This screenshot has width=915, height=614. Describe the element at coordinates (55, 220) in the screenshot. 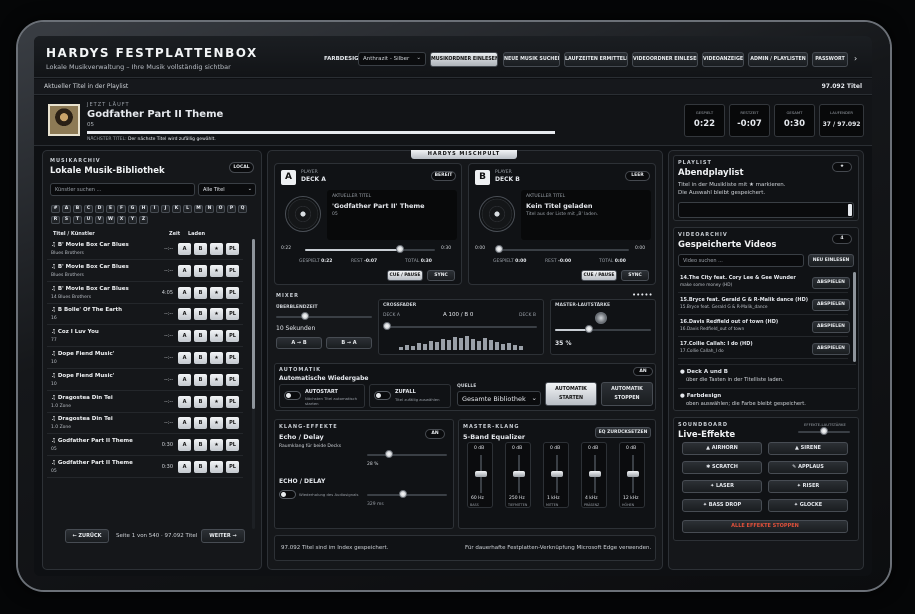

I see `letter-index-button: R` at that location.